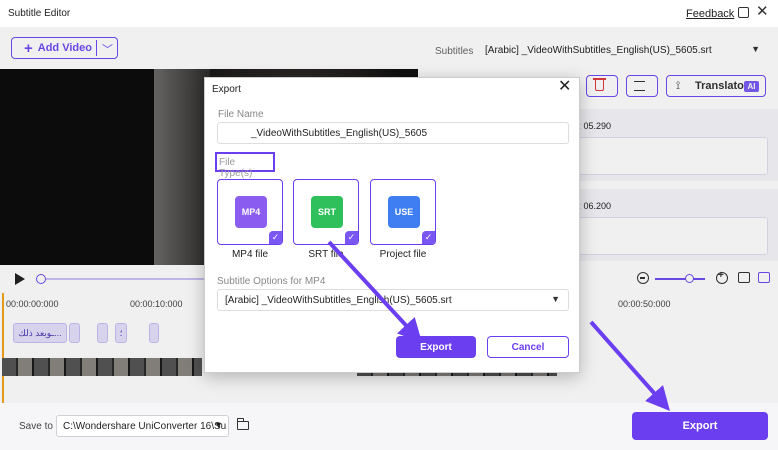 This screenshot has width=778, height=450. I want to click on file-name-input: _VideoWithSubtitles_English(US)_5605, so click(393, 133).